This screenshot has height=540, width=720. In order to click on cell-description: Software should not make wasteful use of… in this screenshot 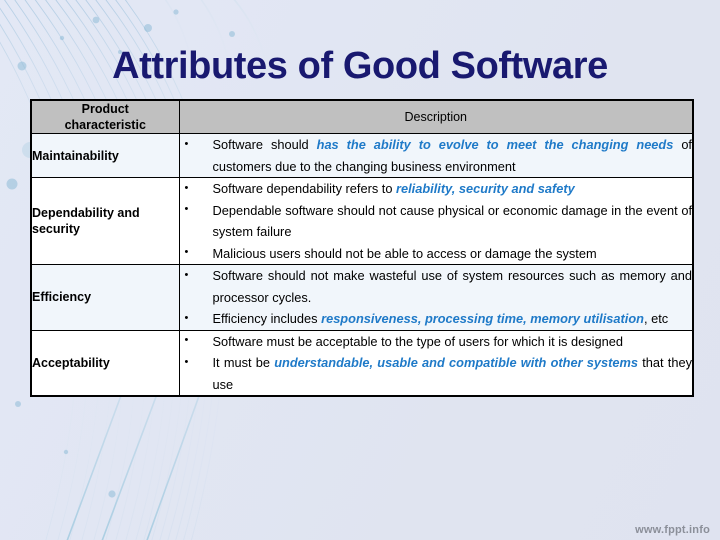, I will do `click(436, 297)`.